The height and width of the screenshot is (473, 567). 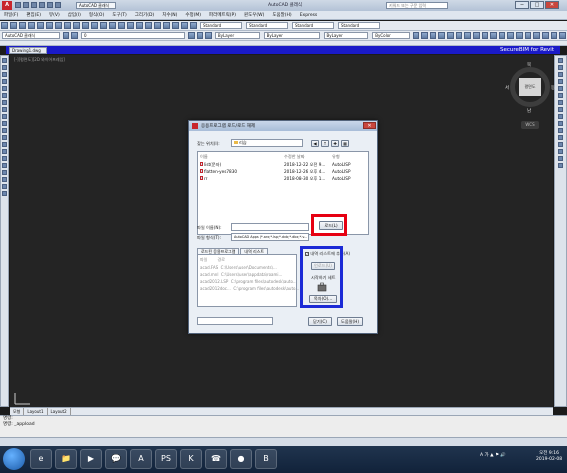 I want to click on zoom-previous-icon, so click(x=139, y=25).